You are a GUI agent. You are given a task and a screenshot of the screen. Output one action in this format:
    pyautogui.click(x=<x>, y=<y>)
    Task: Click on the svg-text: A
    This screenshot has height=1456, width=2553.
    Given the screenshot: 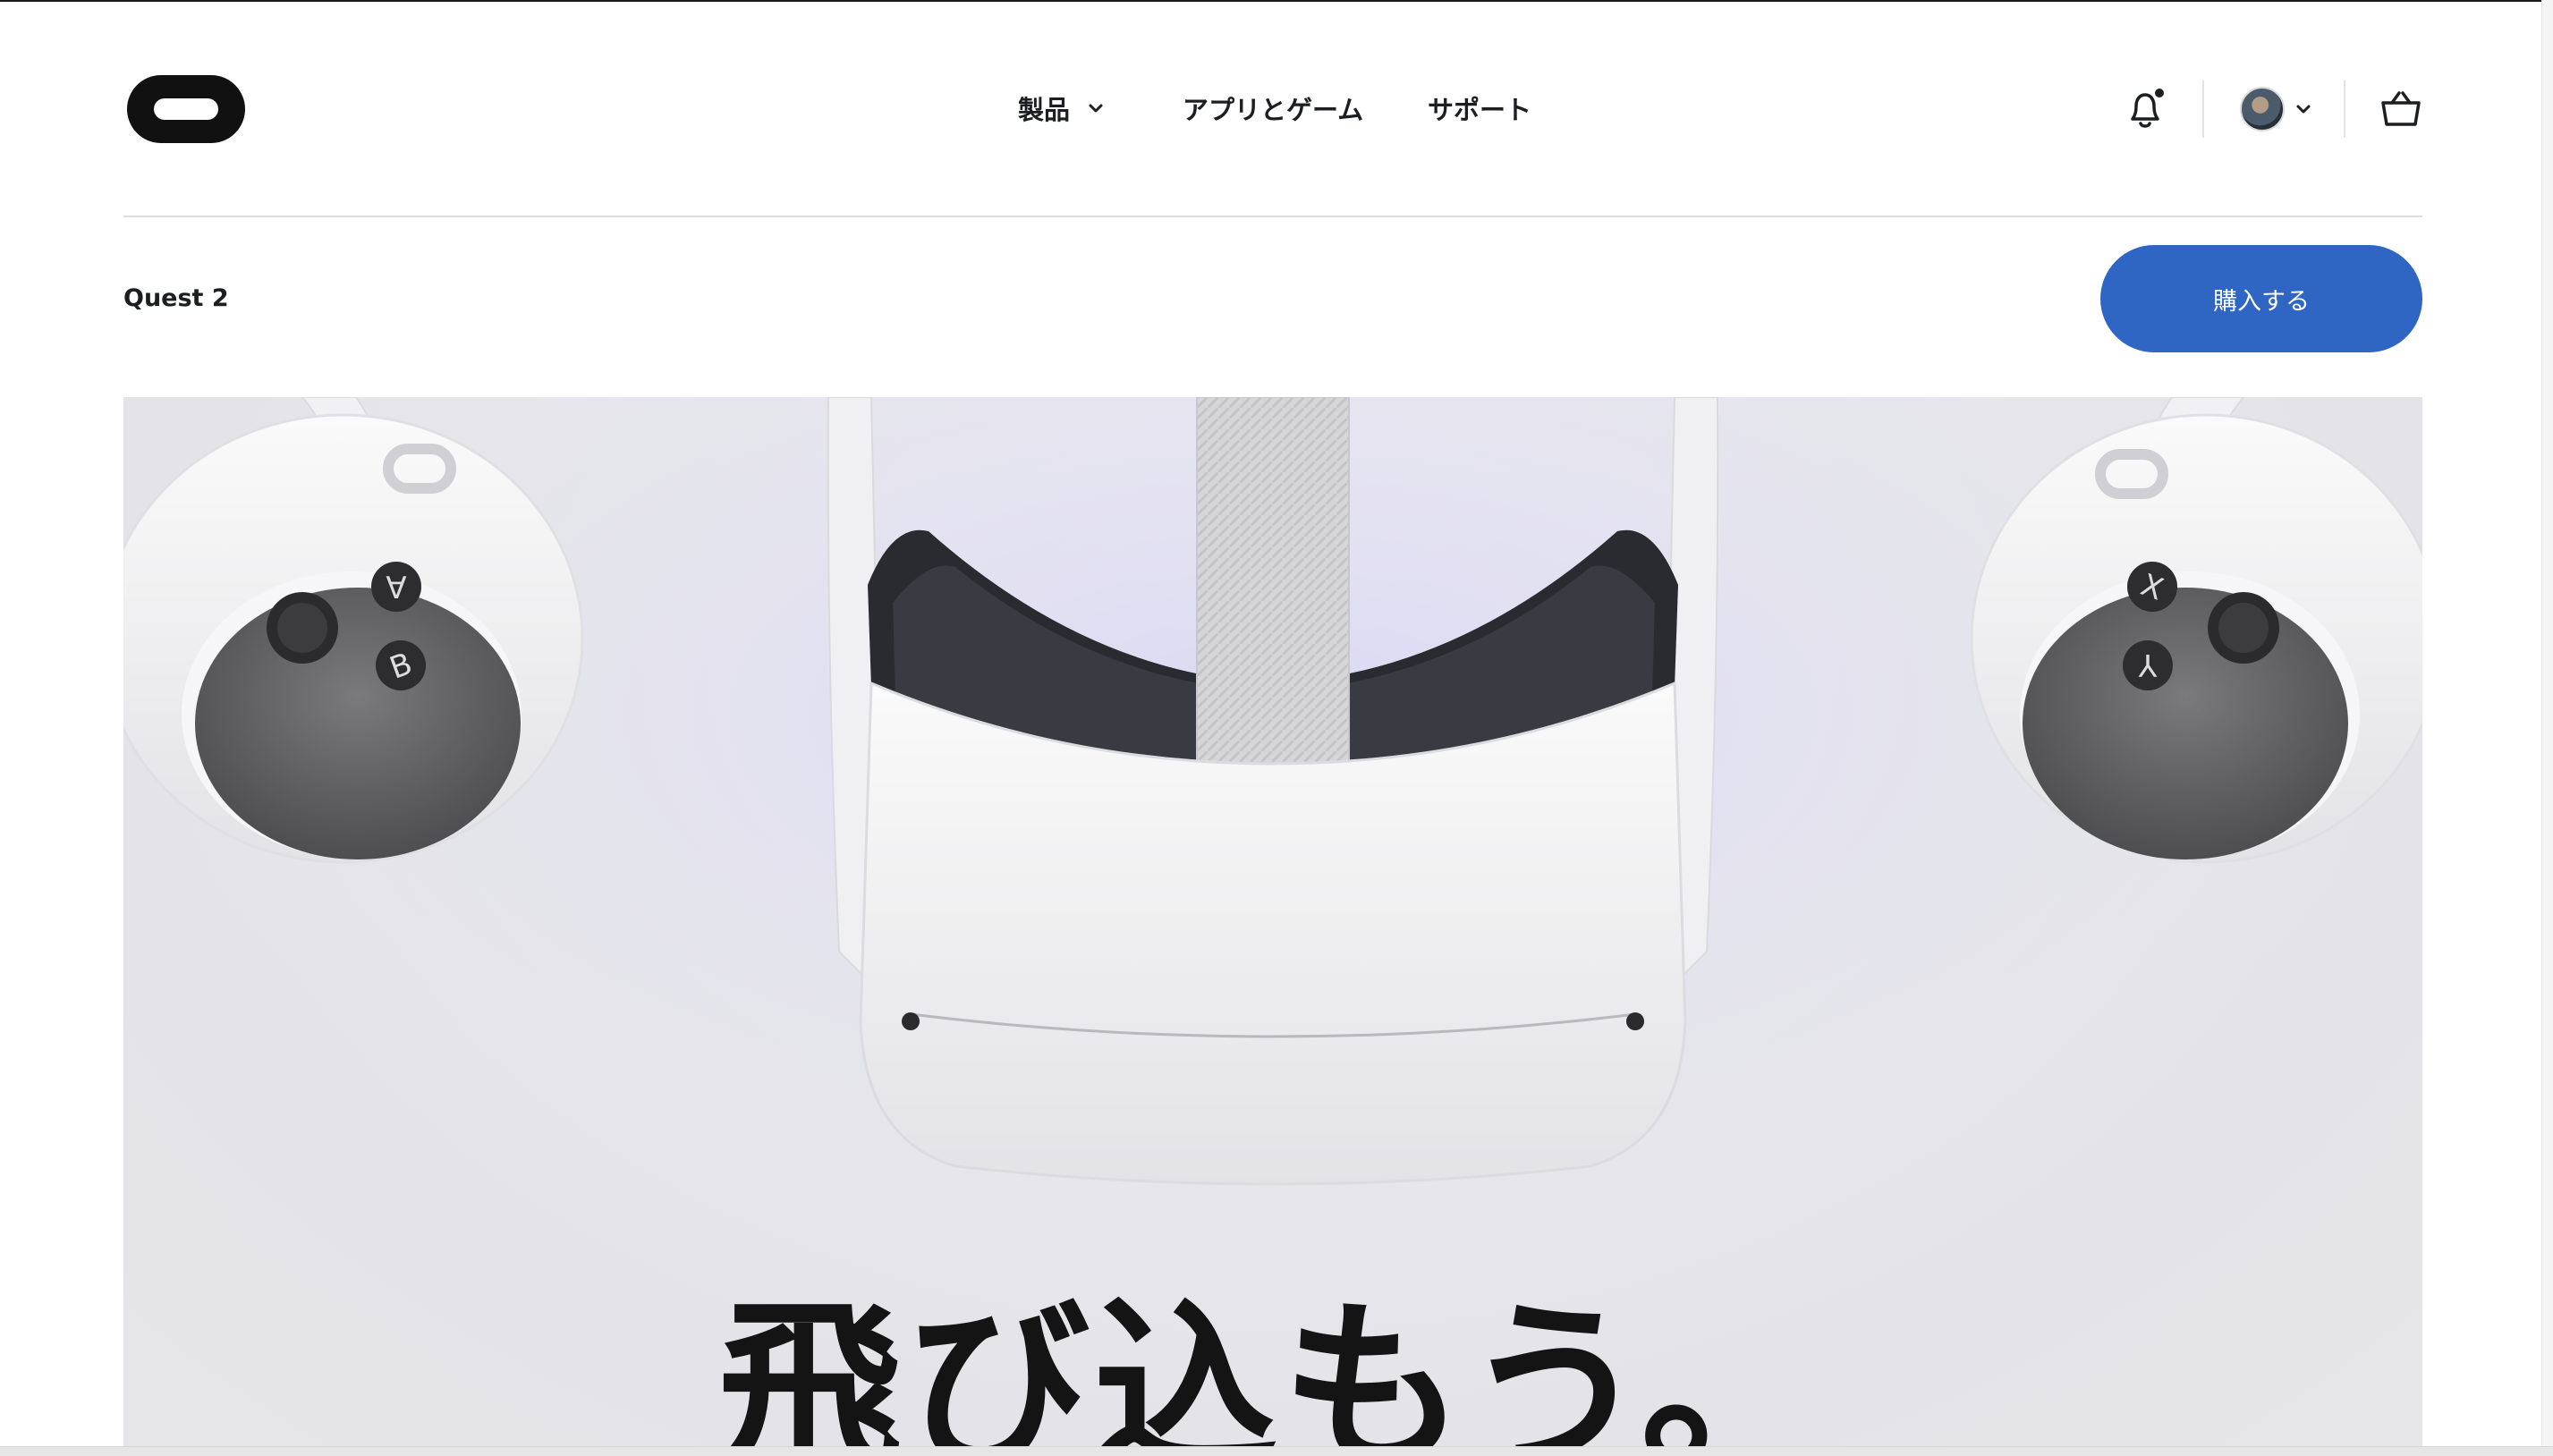 What is the action you would take?
    pyautogui.click(x=396, y=586)
    